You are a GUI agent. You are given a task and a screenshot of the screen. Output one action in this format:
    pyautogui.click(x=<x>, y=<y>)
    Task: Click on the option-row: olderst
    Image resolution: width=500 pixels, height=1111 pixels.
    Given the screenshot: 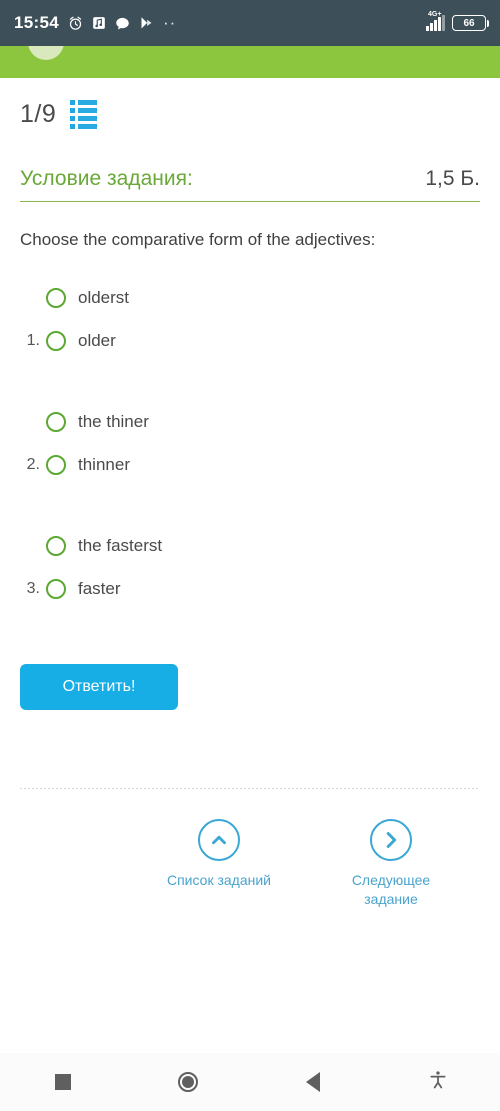 What is the action you would take?
    pyautogui.click(x=250, y=297)
    